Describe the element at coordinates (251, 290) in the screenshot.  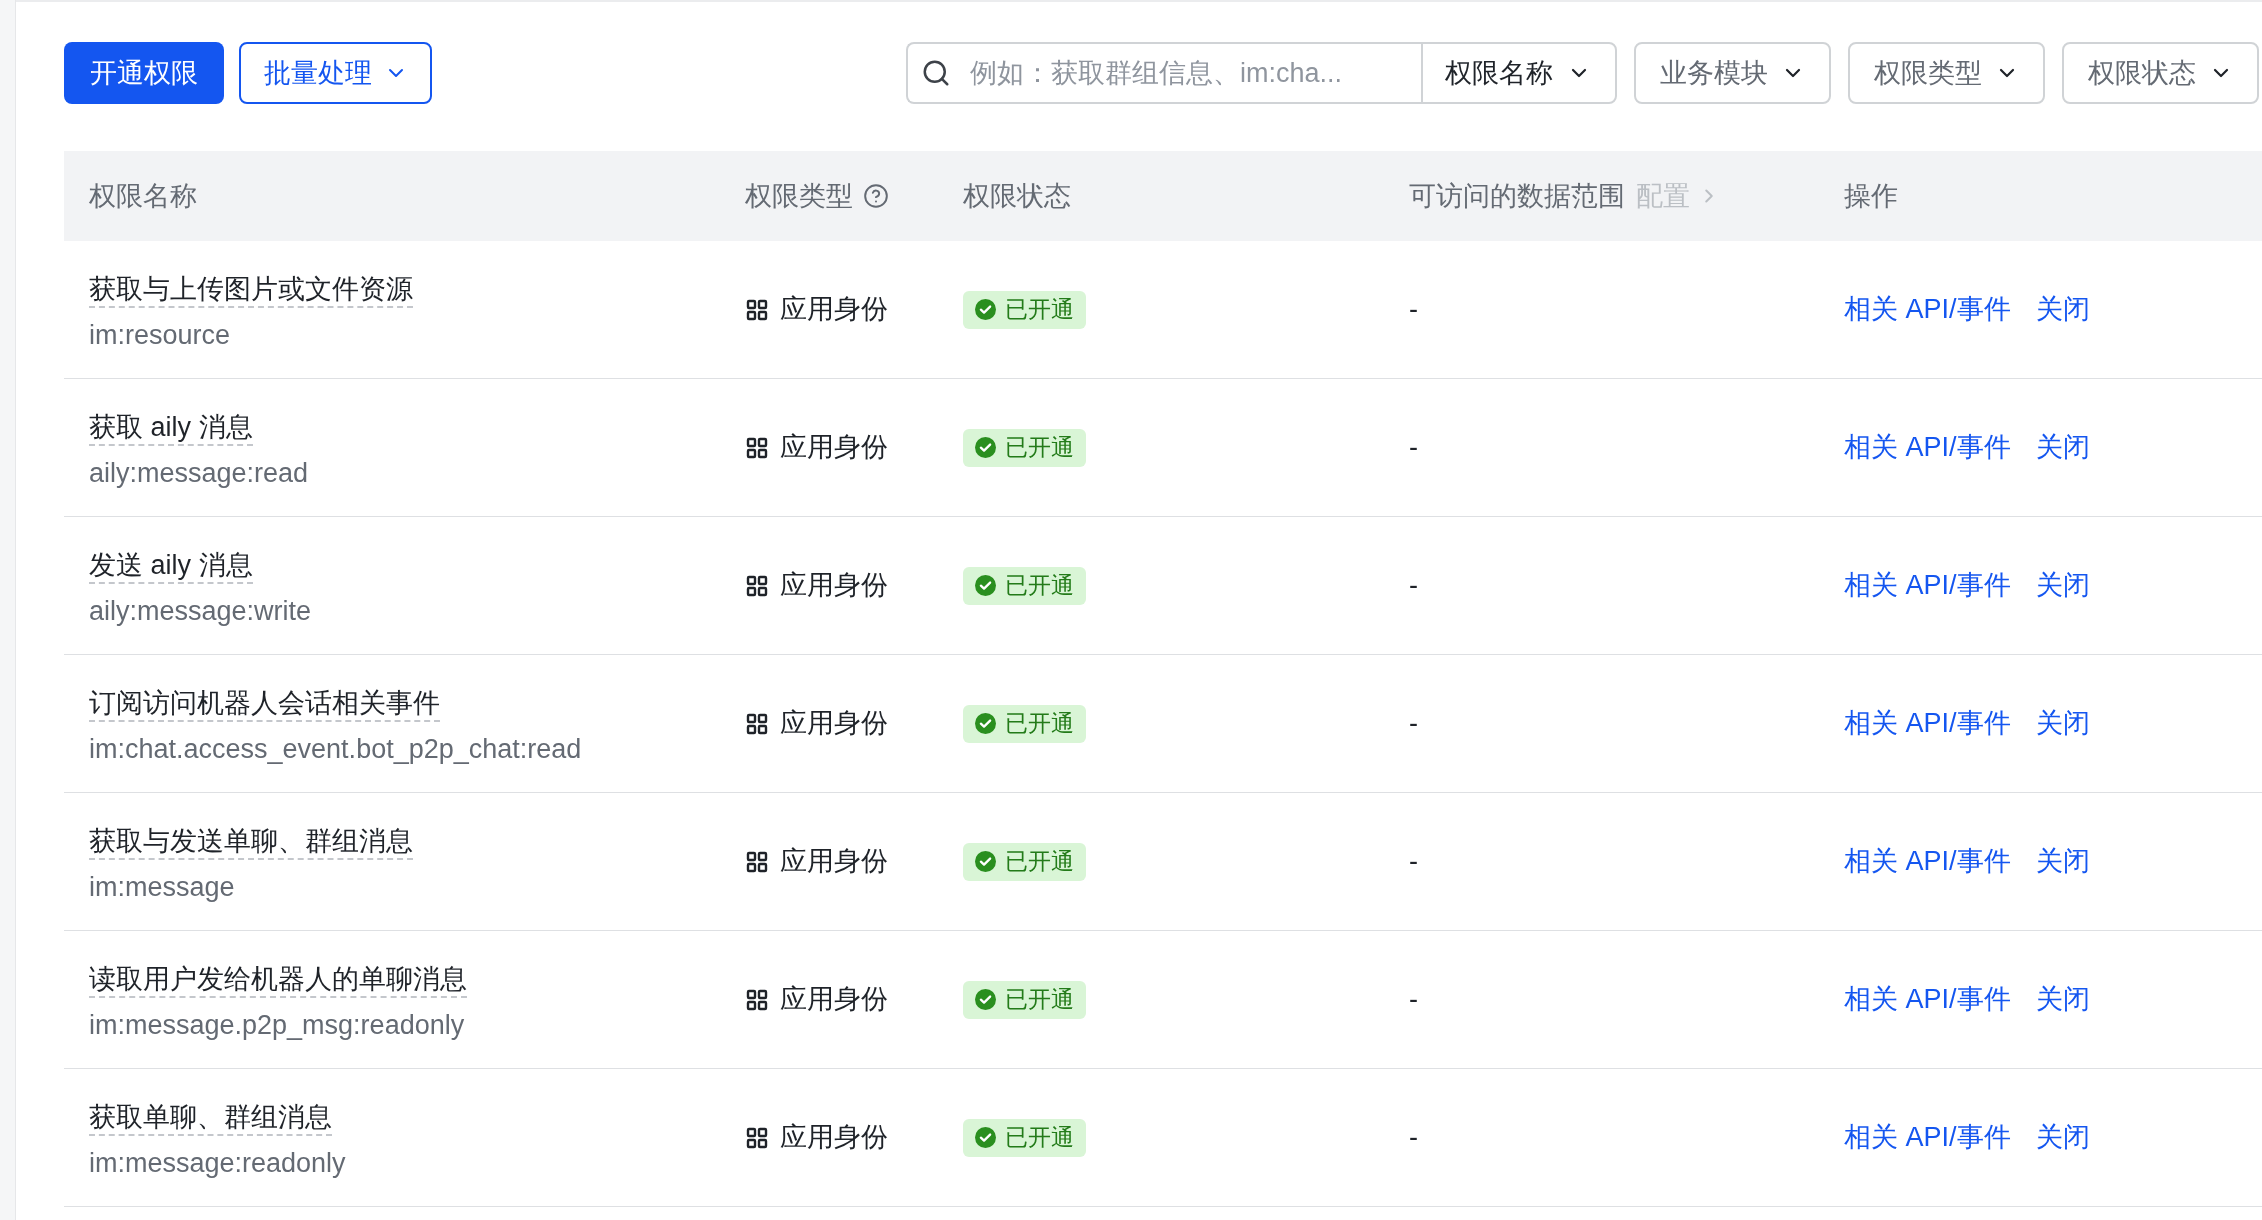
I see `permission-name: 获取与上传图片或文件资源` at that location.